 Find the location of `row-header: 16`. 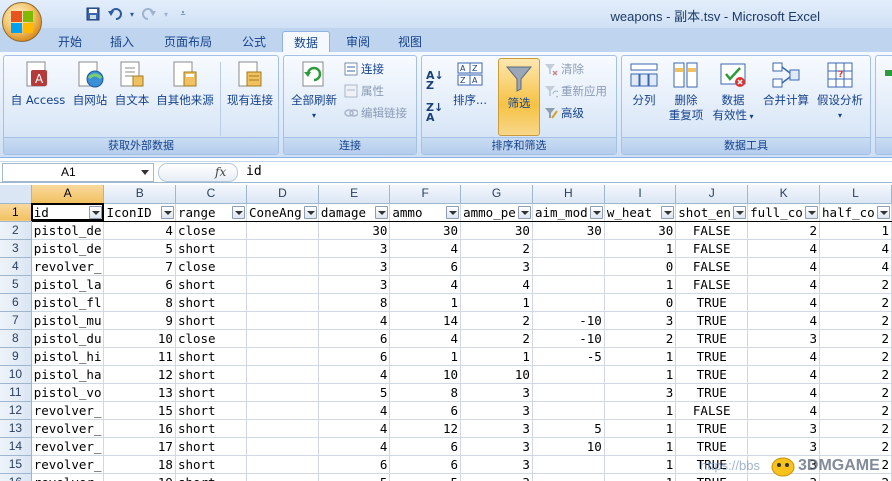

row-header: 16 is located at coordinates (16, 477).